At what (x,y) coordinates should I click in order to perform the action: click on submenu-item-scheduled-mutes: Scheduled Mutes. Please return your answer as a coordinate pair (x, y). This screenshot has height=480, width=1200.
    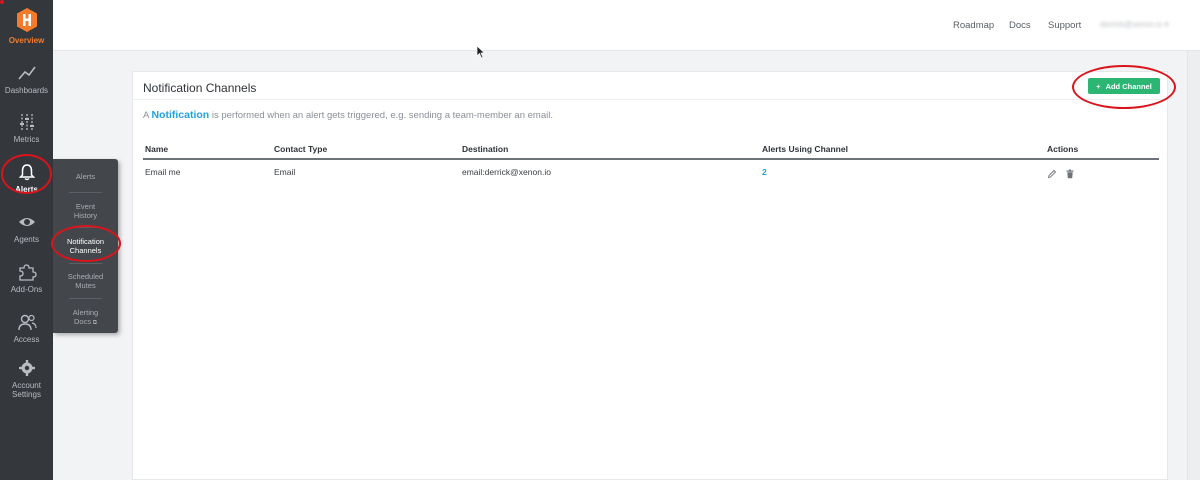
    Looking at the image, I should click on (85, 281).